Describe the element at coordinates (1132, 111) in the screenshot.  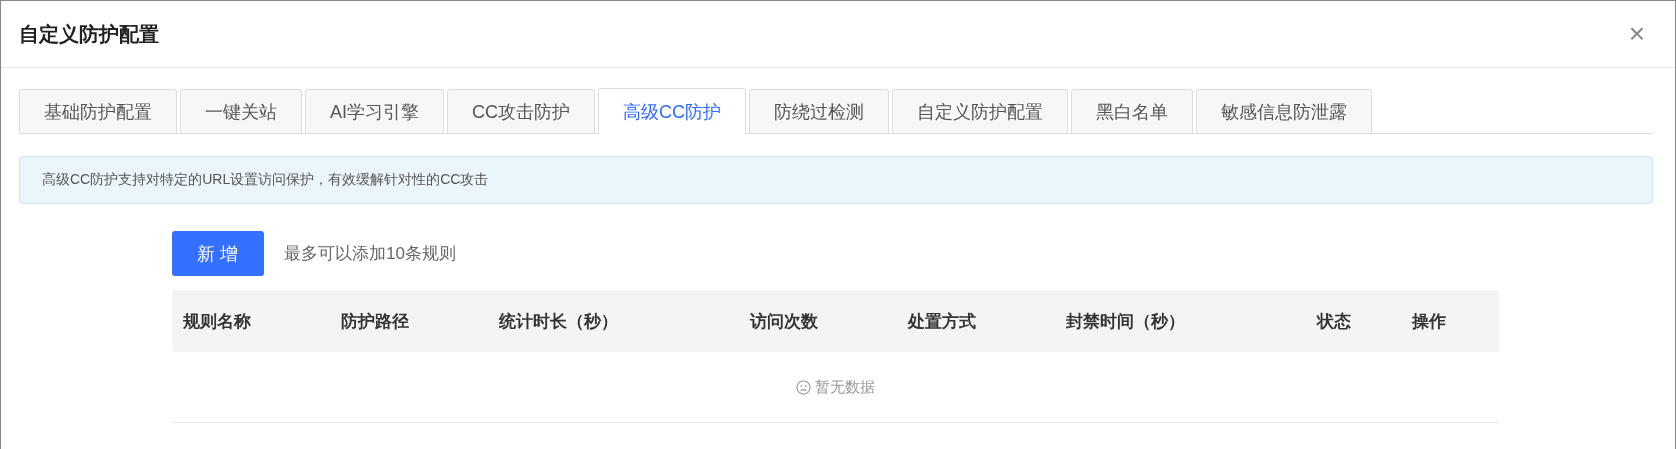
I see `tab: 黑白名单` at that location.